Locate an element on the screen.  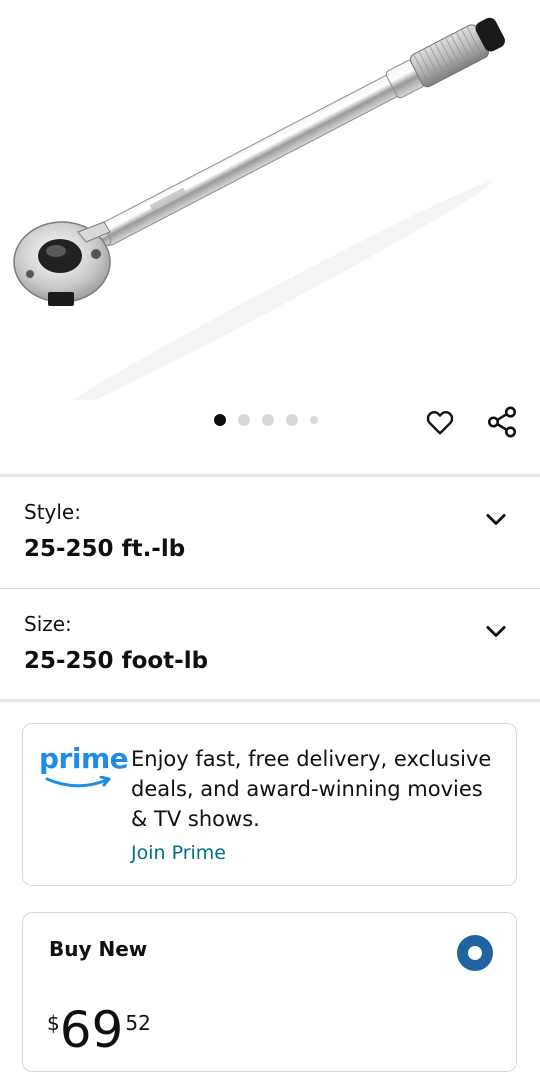
variation-size-selector: Size: 25-250 foot-lb is located at coordinates (270, 644).